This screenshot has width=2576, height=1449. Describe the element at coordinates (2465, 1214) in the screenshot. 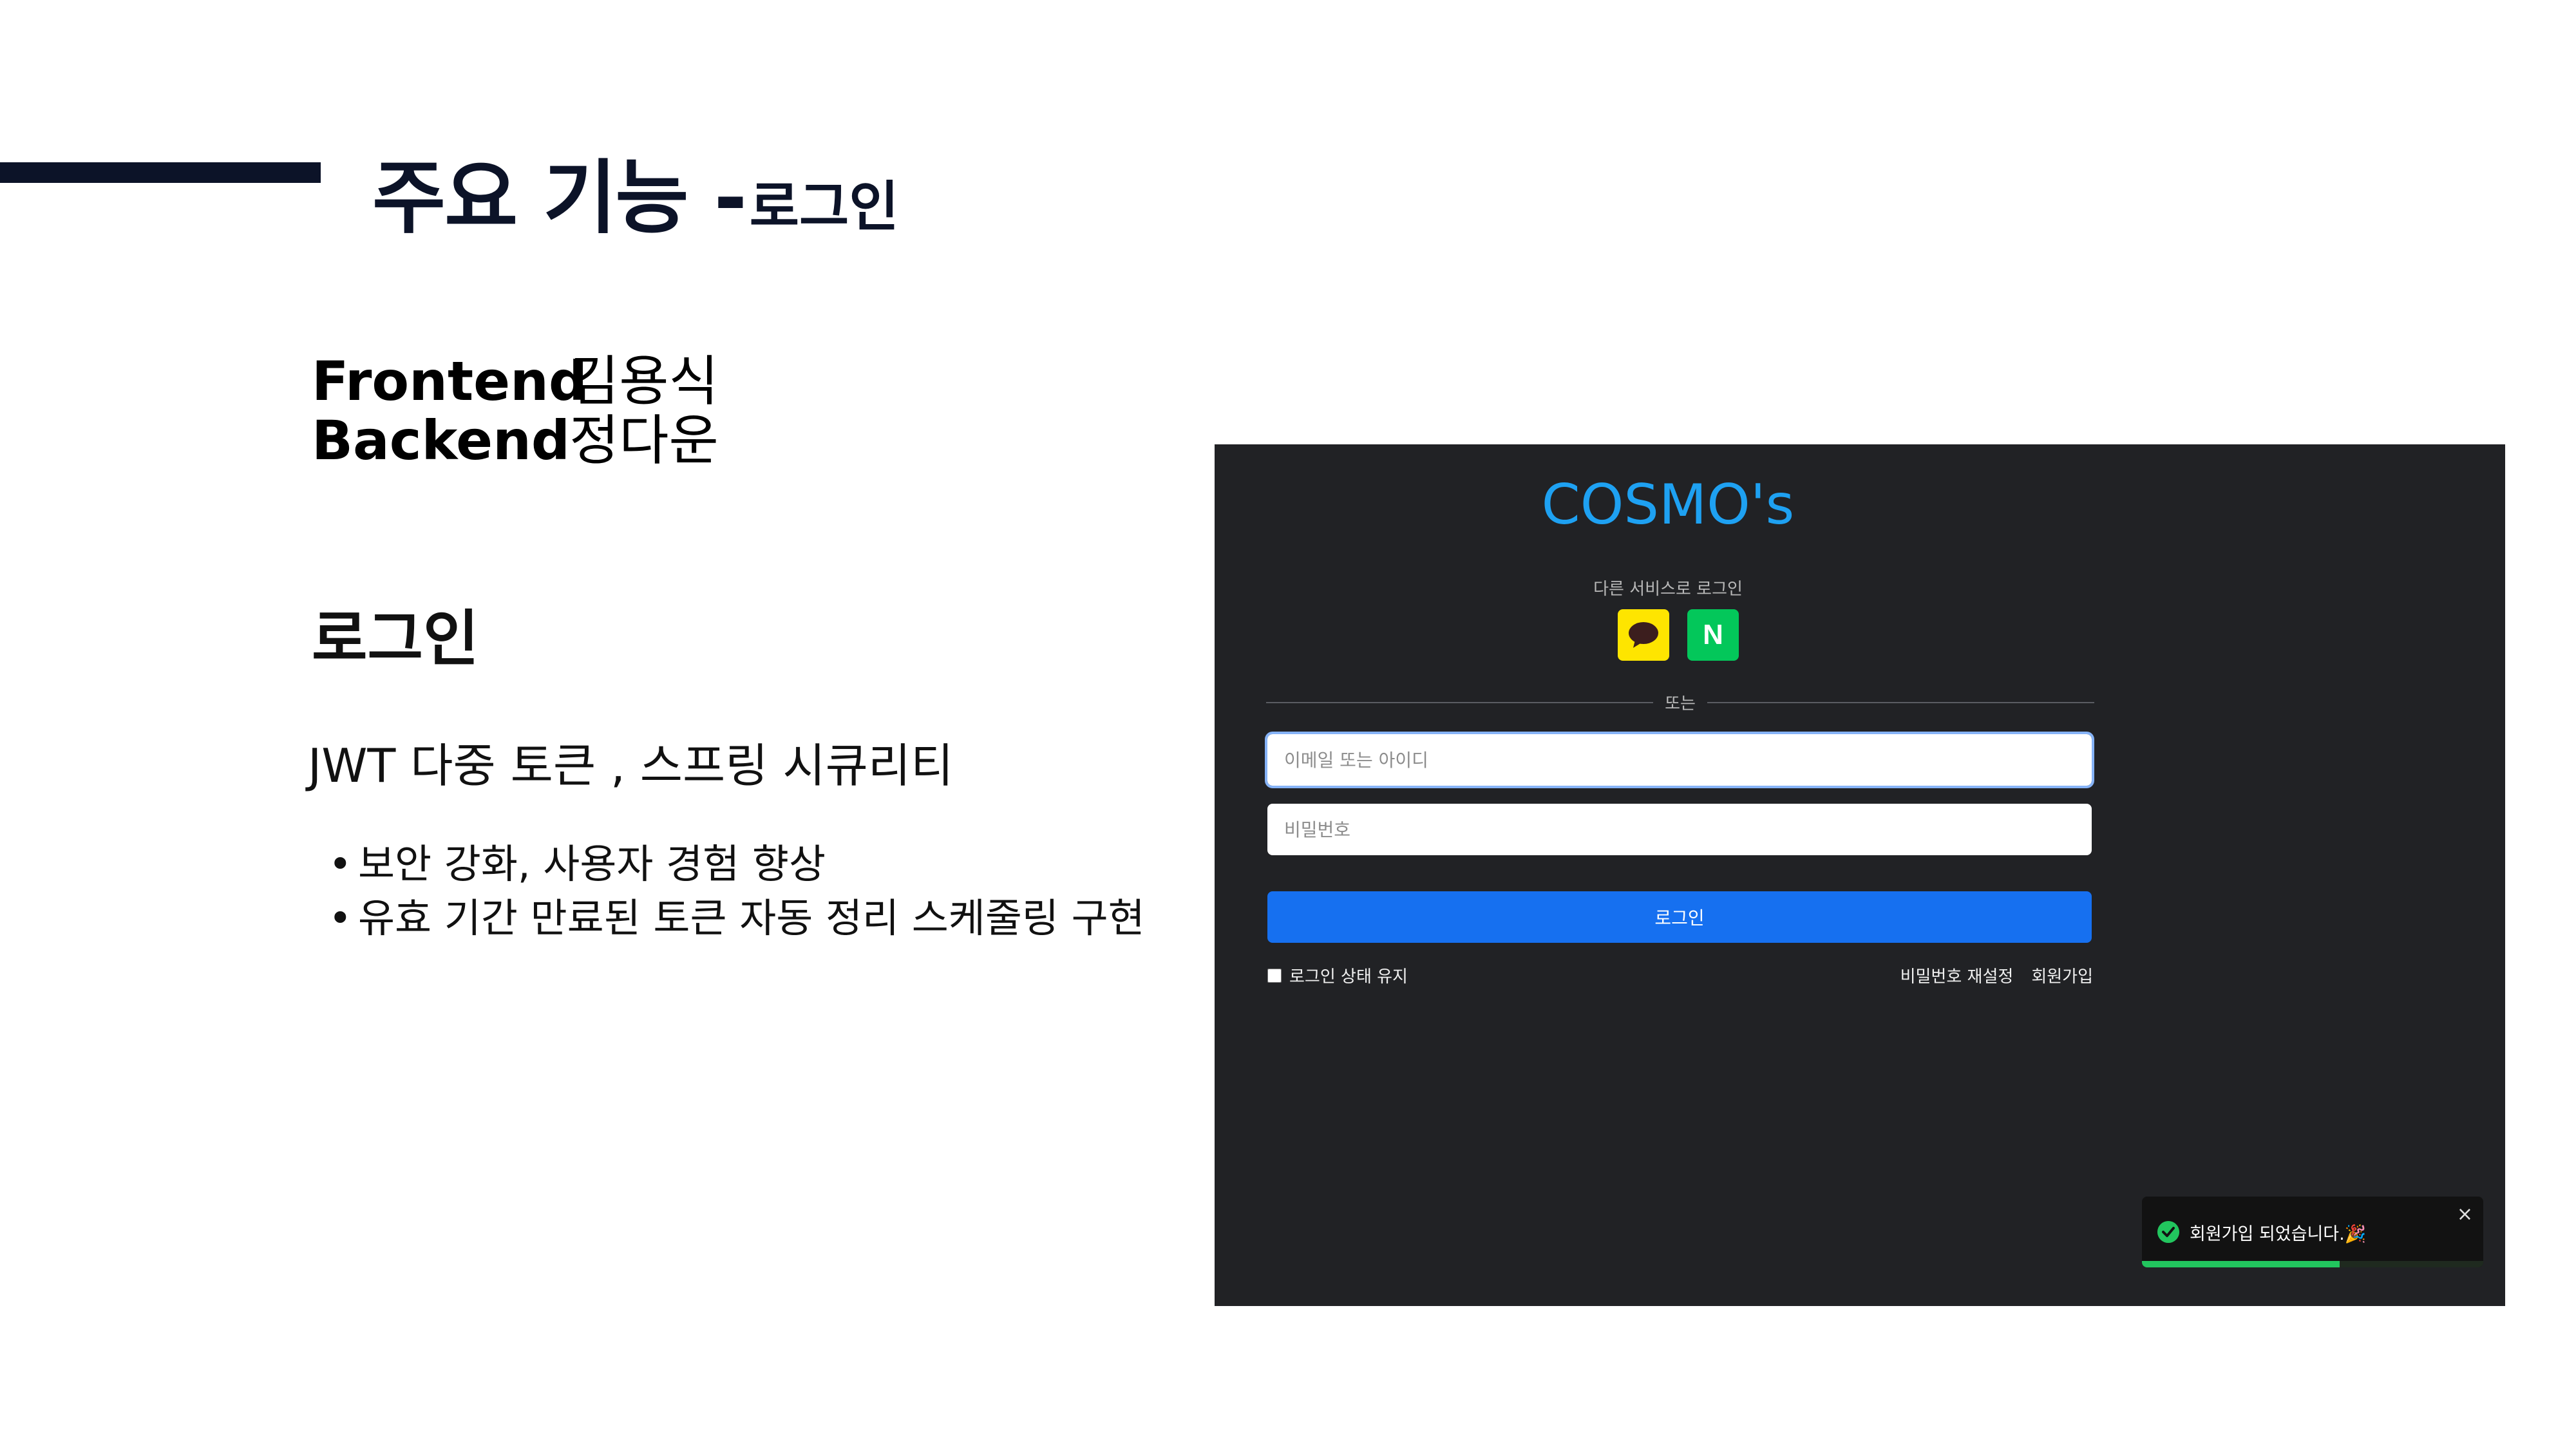

I see `close-icon: ×` at that location.